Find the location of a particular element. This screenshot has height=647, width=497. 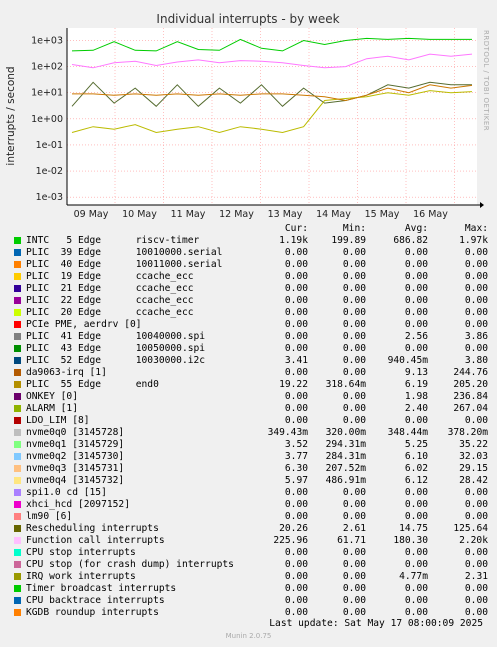

legend-label: PLIC 52 Edge 10030000.i2c is located at coordinates (116, 360).